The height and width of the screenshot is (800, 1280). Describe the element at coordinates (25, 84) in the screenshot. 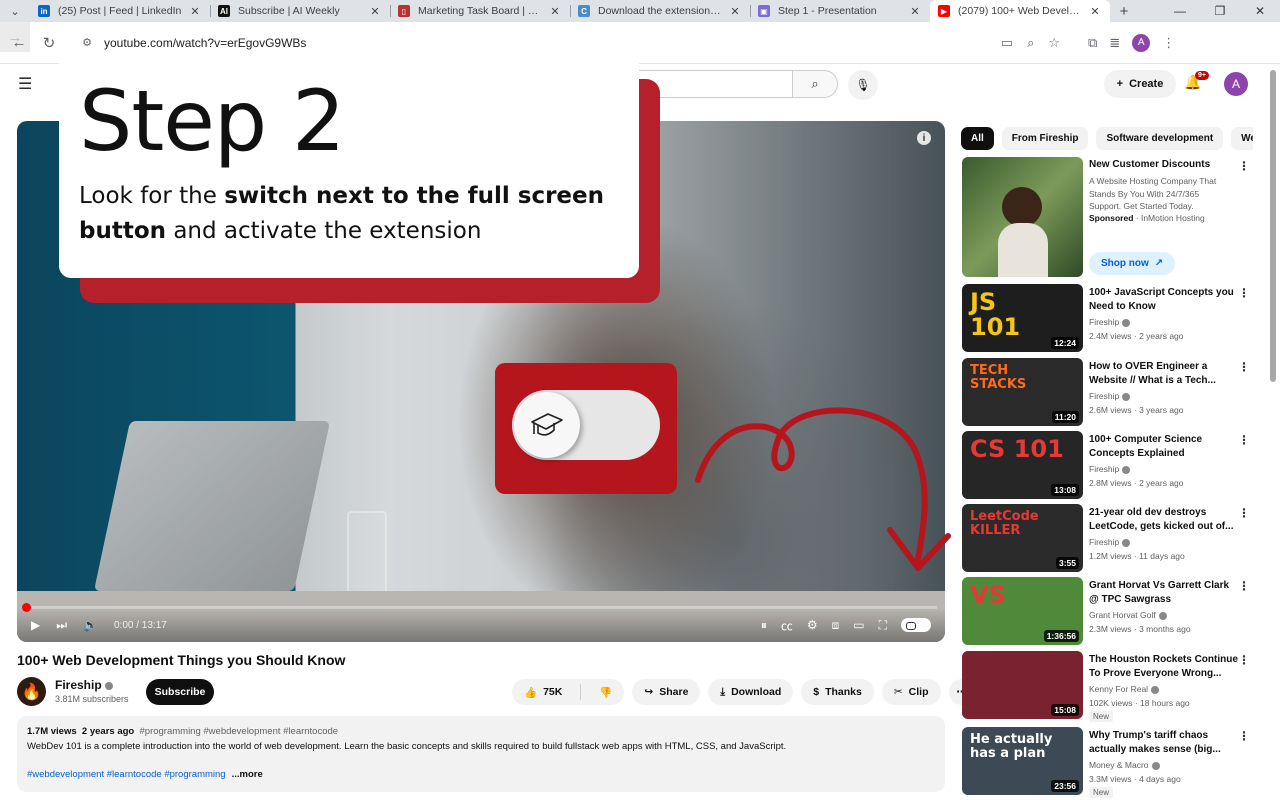

I see `menu-icon: ☰` at that location.